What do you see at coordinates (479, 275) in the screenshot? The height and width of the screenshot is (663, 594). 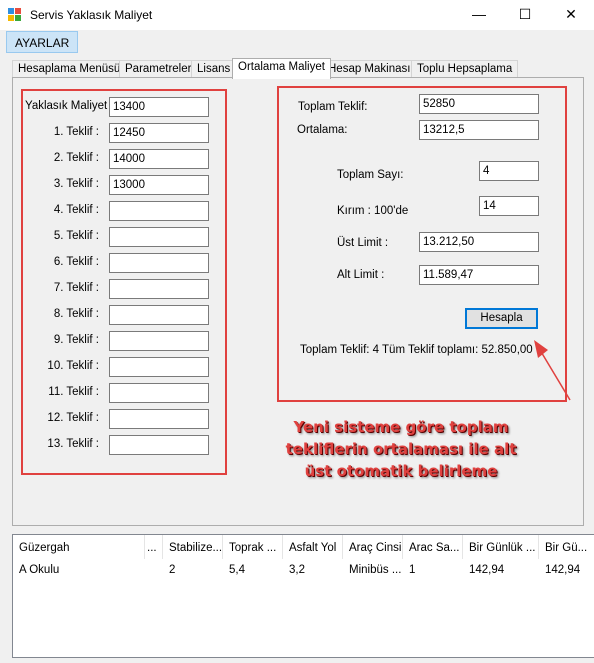 I see `lower-limit-field: 11.589,47` at bounding box center [479, 275].